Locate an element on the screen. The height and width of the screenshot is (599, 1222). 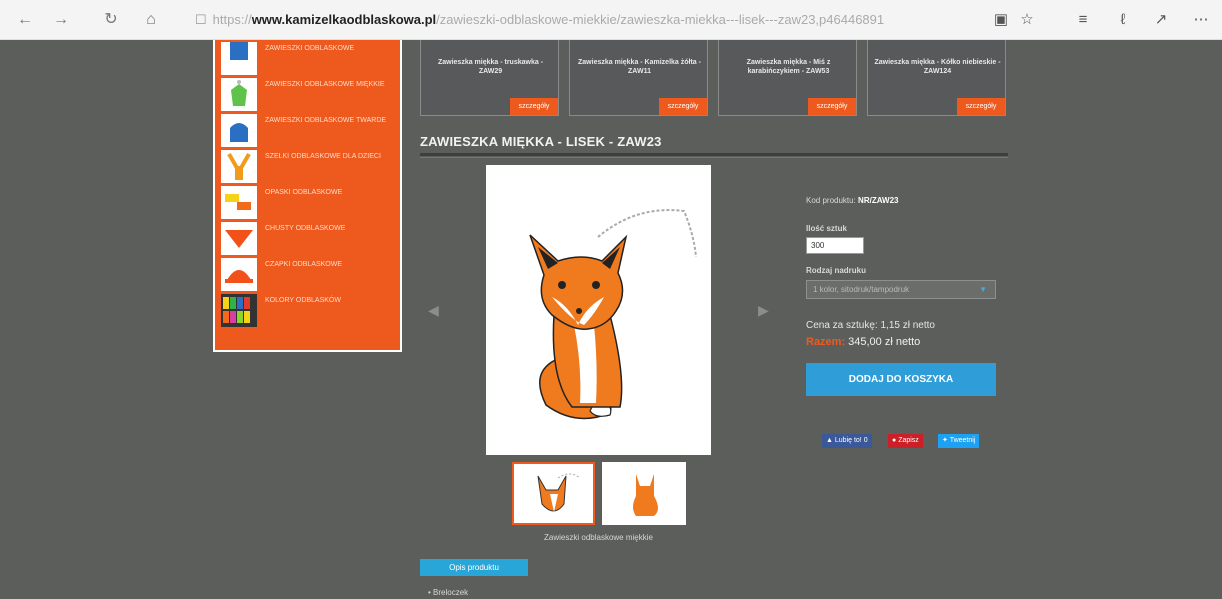
pinterest-icon: ● is located at coordinates (894, 440).